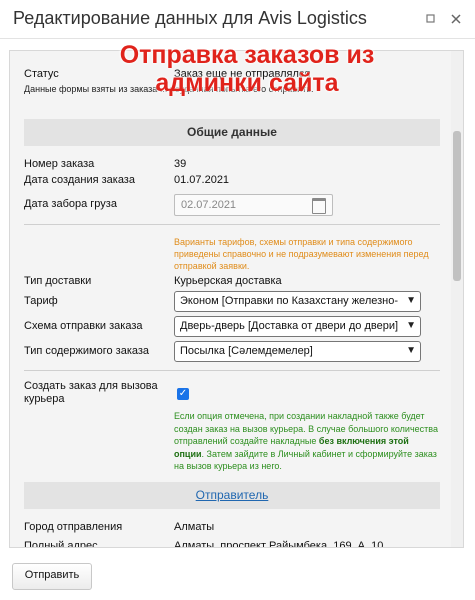 The height and width of the screenshot is (600, 475). Describe the element at coordinates (247, 69) in the screenshot. I see `overlay-caption: Отправка заказов из админки сайта` at that location.